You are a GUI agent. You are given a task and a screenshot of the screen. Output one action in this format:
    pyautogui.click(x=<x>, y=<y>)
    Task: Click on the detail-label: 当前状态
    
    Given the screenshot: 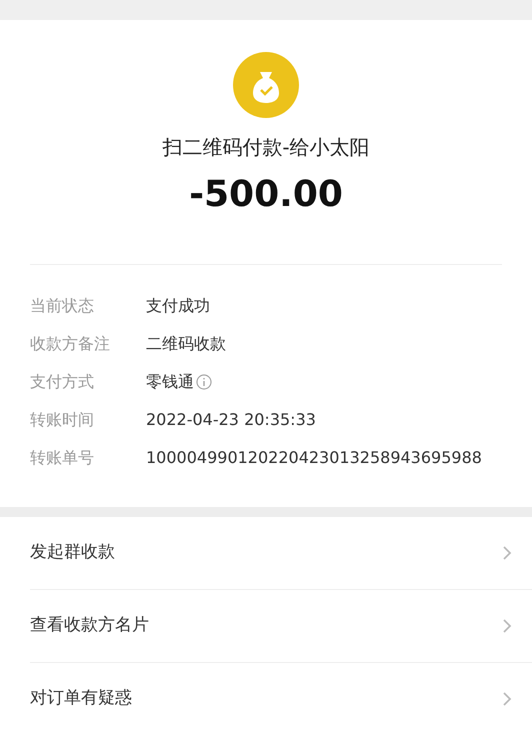 What is the action you would take?
    pyautogui.click(x=62, y=306)
    